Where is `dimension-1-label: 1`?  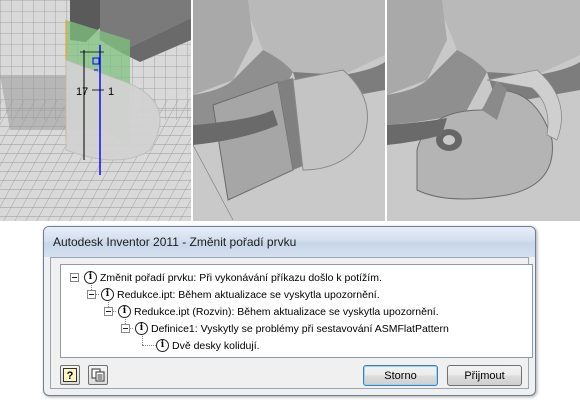 dimension-1-label: 1 is located at coordinates (111, 92).